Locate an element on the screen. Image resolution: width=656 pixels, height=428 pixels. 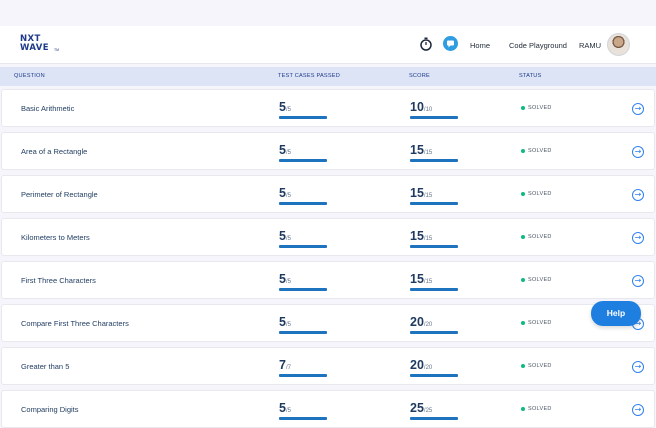
table-row: Area of a Rectangle 5/5 15/15 SOLVED → is located at coordinates (328, 151).